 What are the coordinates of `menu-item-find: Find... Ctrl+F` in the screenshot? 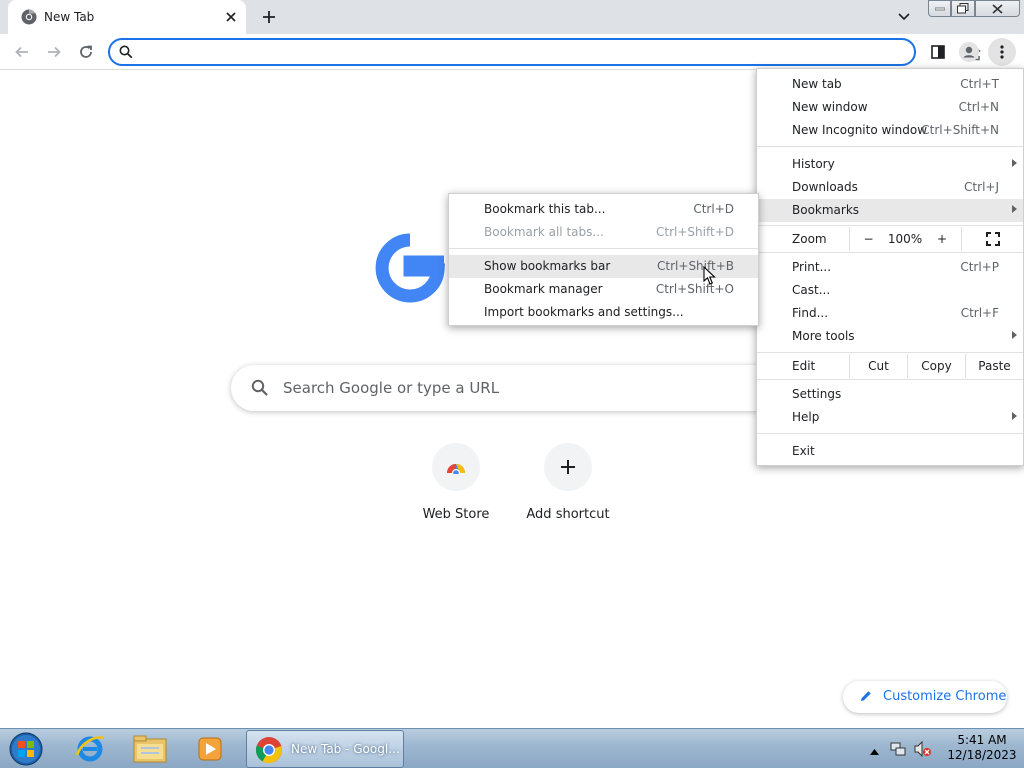 It's located at (890, 313).